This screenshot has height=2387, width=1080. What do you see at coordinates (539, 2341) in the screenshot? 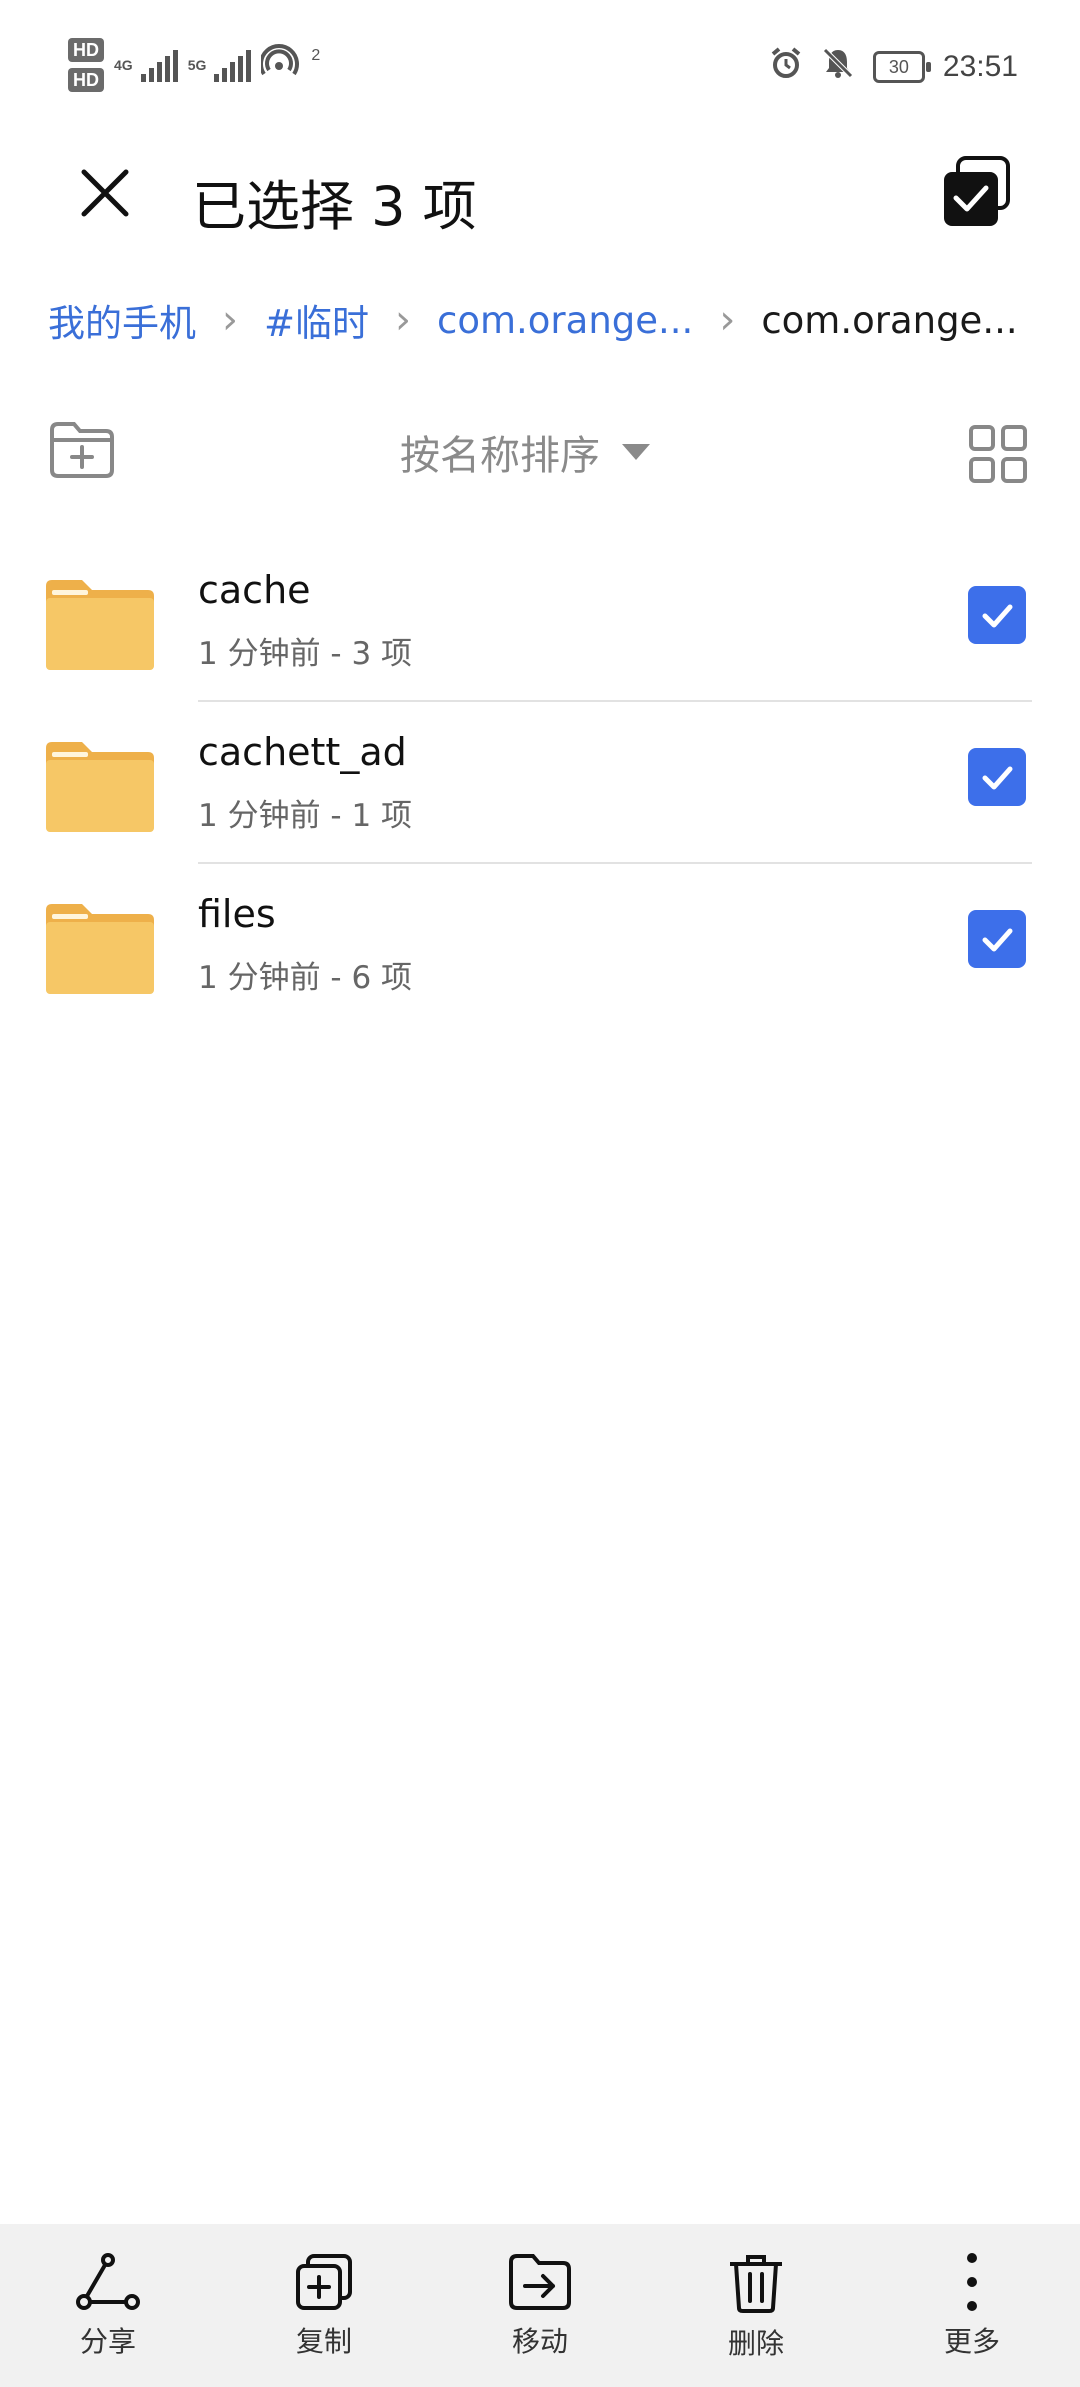
I see `move-label: 移动` at bounding box center [539, 2341].